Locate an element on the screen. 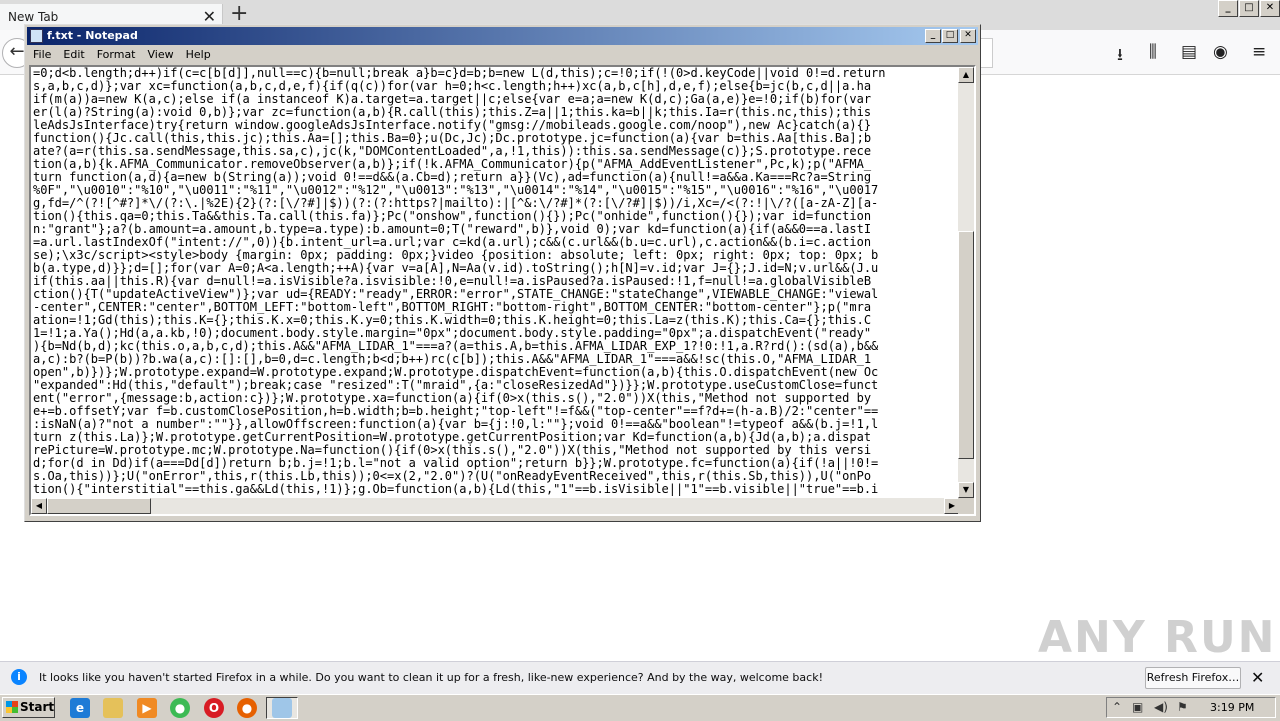 The image size is (1280, 721). menu-icon: ≡ is located at coordinates (1259, 52).